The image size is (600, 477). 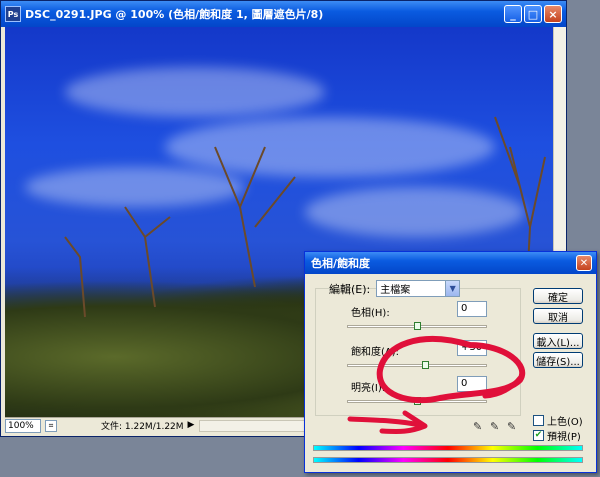 What do you see at coordinates (191, 426) in the screenshot?
I see `status-arrow-icon: ▶` at bounding box center [191, 426].